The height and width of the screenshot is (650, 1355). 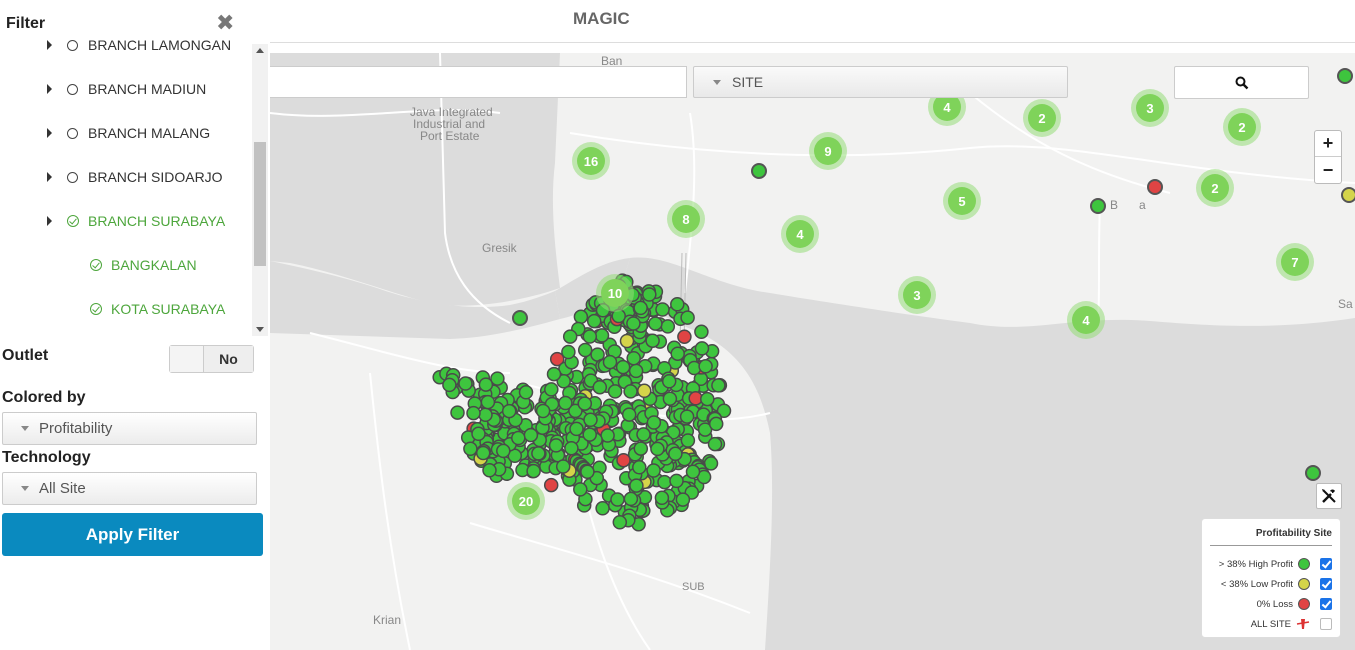 What do you see at coordinates (1326, 624) in the screenshot?
I see `all-site-checkbox` at bounding box center [1326, 624].